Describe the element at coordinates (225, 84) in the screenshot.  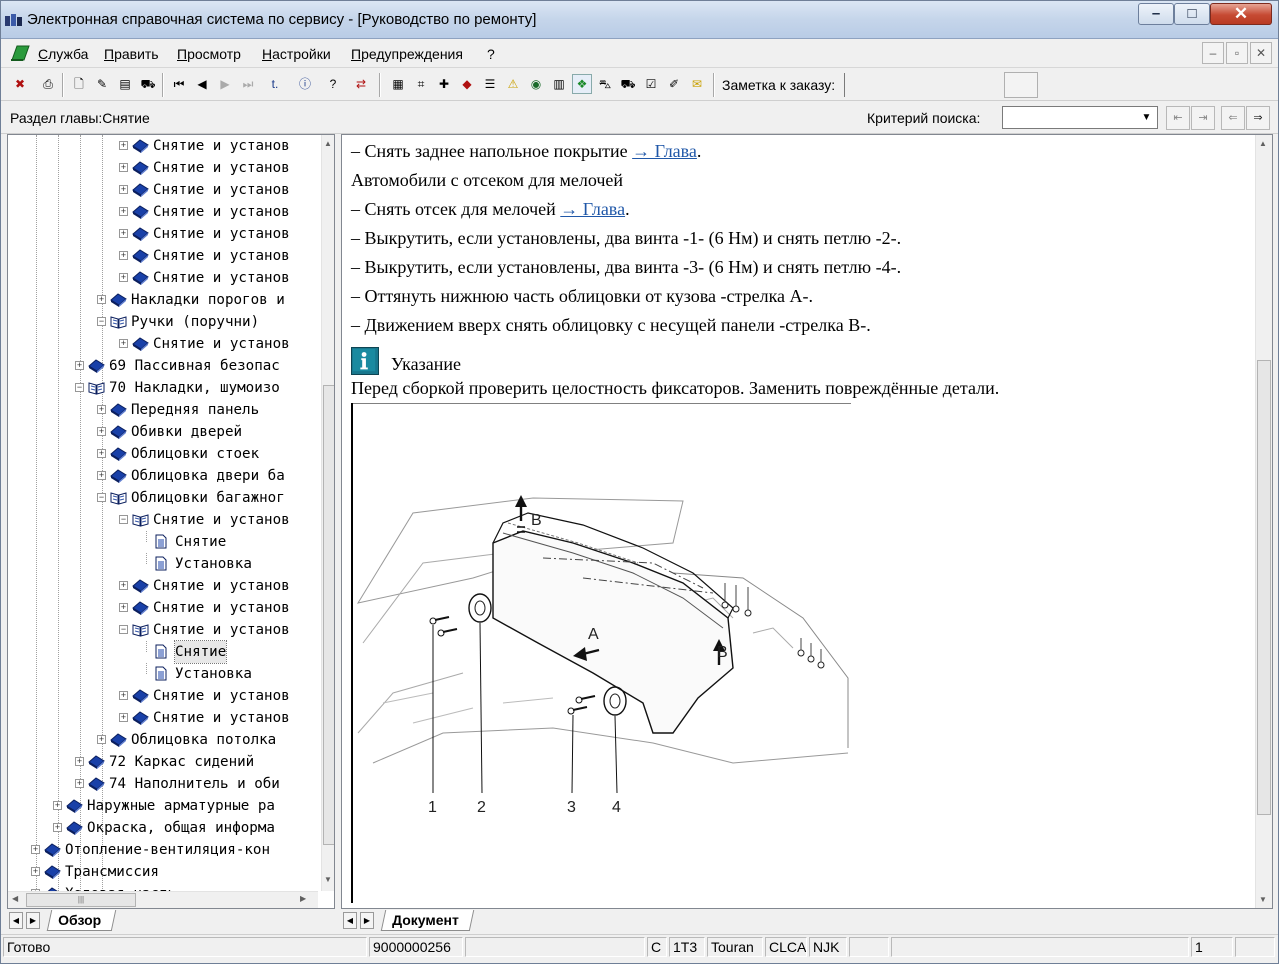
I see `next-page-icon: ▶` at that location.